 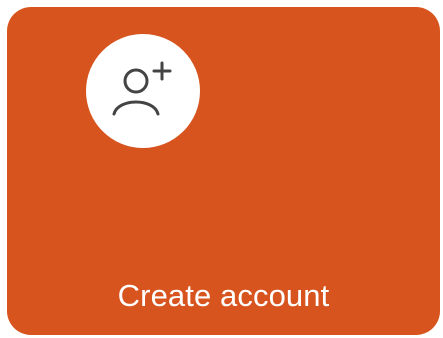 I want to click on add-user-icon-badge, so click(x=143, y=91).